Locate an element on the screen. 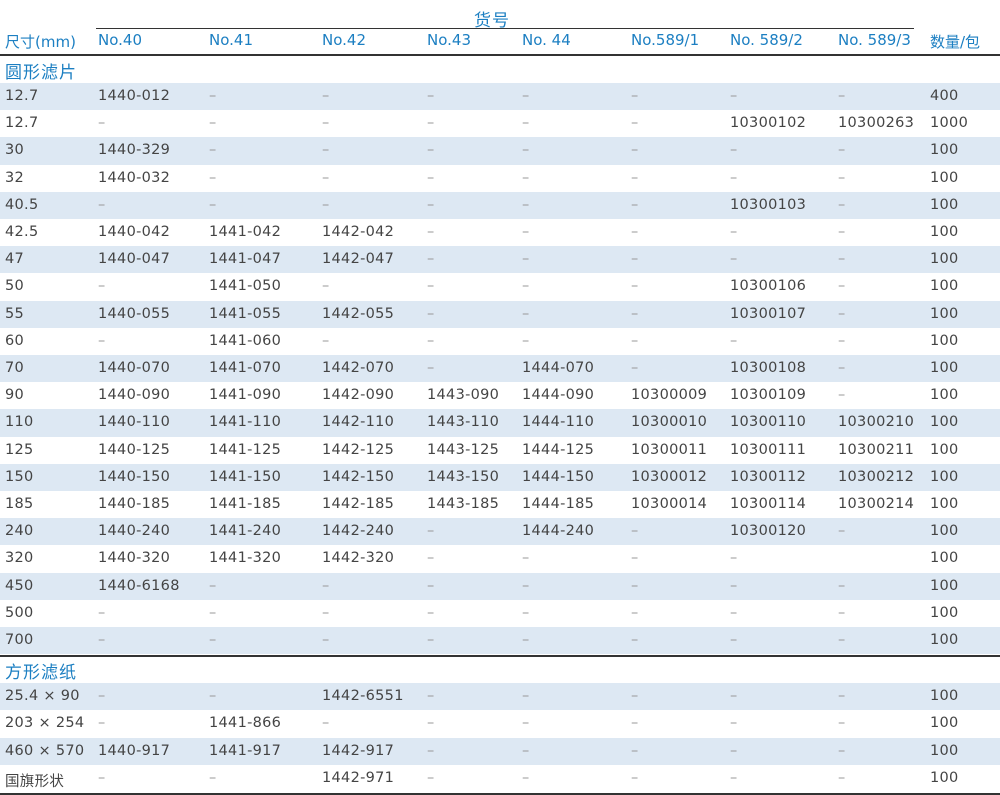 The height and width of the screenshot is (795, 1000). part-number-cell: 10300010 is located at coordinates (669, 422).